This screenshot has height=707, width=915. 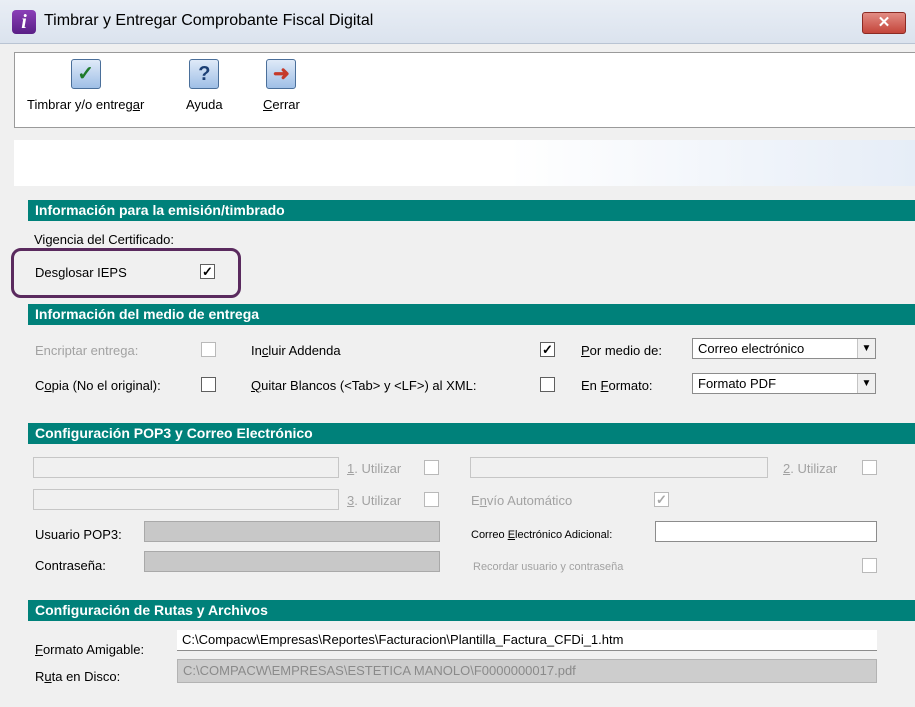 I want to click on encriptar-checkbox, so click(x=208, y=349).